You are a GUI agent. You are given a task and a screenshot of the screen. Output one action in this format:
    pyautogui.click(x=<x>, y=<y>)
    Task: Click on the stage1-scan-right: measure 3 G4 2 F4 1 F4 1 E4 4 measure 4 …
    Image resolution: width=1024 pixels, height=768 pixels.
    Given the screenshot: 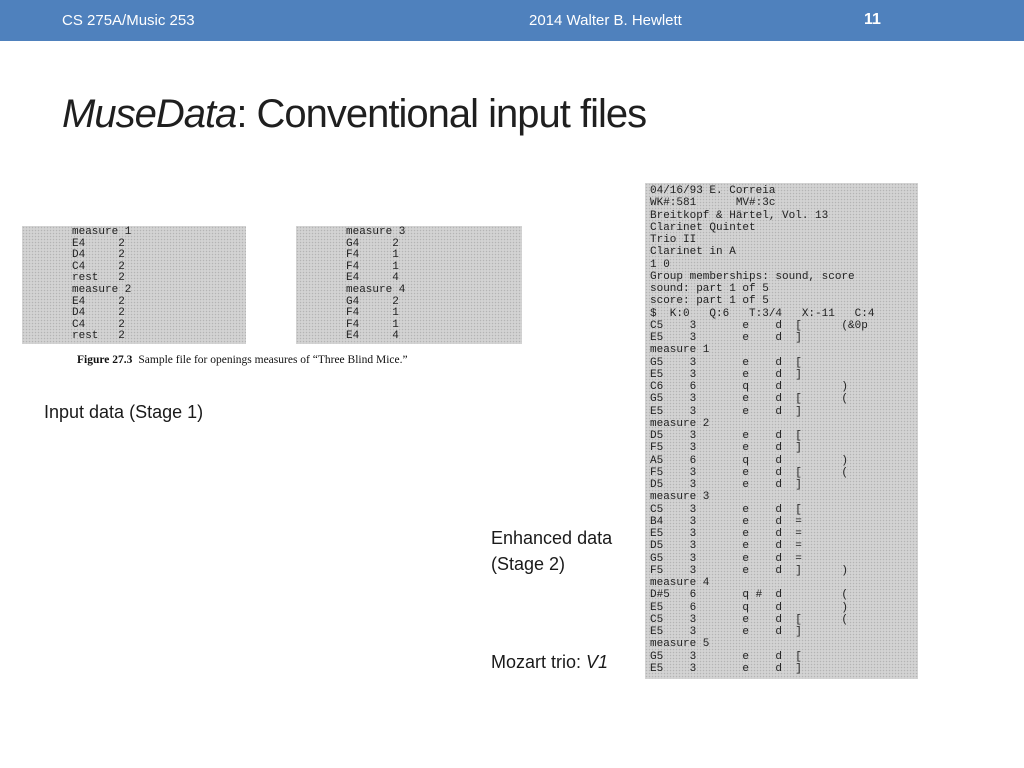 What is the action you would take?
    pyautogui.click(x=409, y=285)
    